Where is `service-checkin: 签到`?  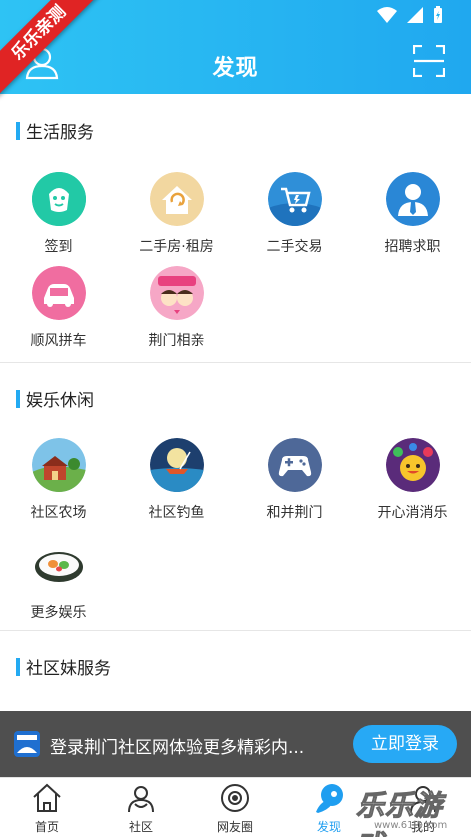
service-checkin: 签到 is located at coordinates (58, 214).